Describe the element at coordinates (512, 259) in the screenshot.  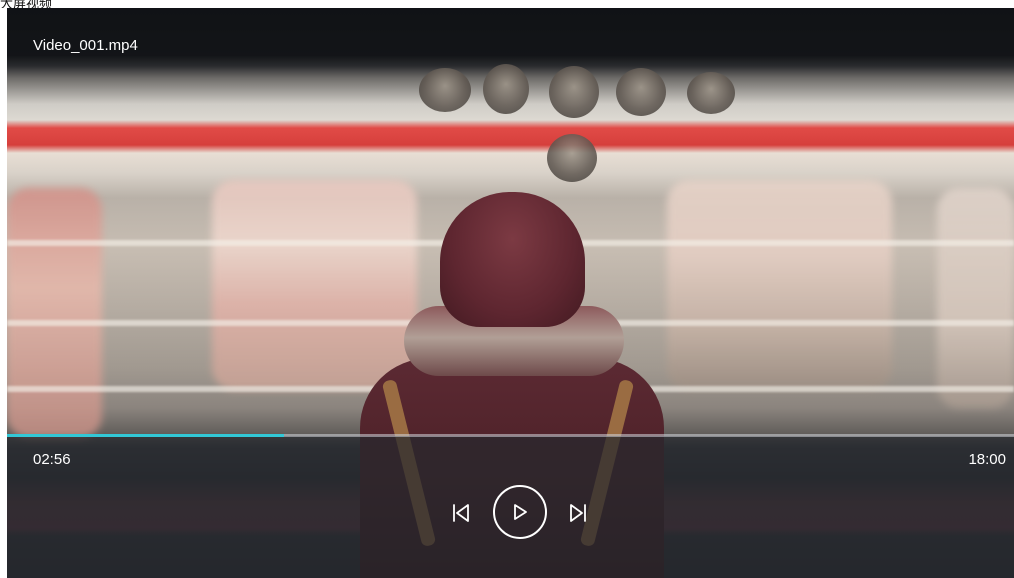
I see `person-hood` at that location.